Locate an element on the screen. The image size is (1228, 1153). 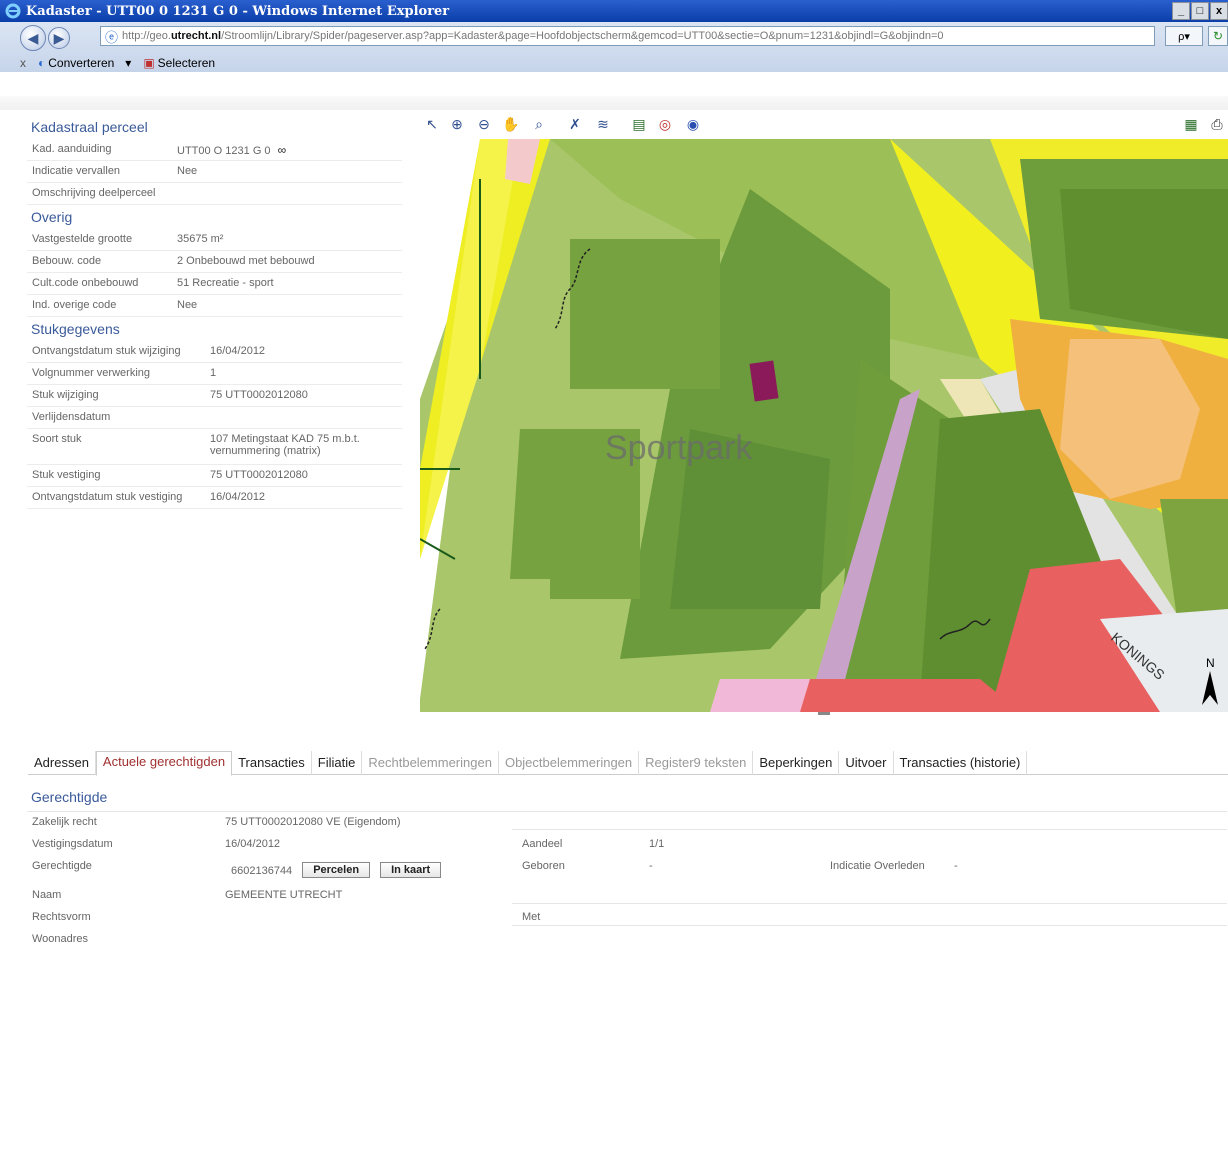
converteren-label: Converteren is located at coordinates (81, 63).